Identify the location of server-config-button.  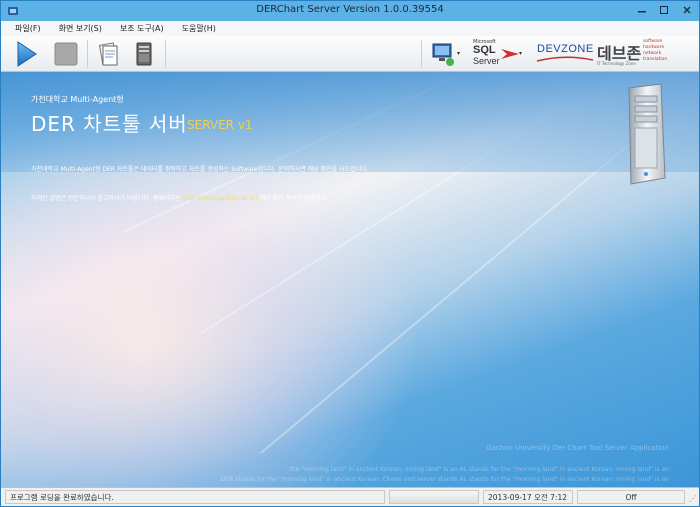
(144, 54).